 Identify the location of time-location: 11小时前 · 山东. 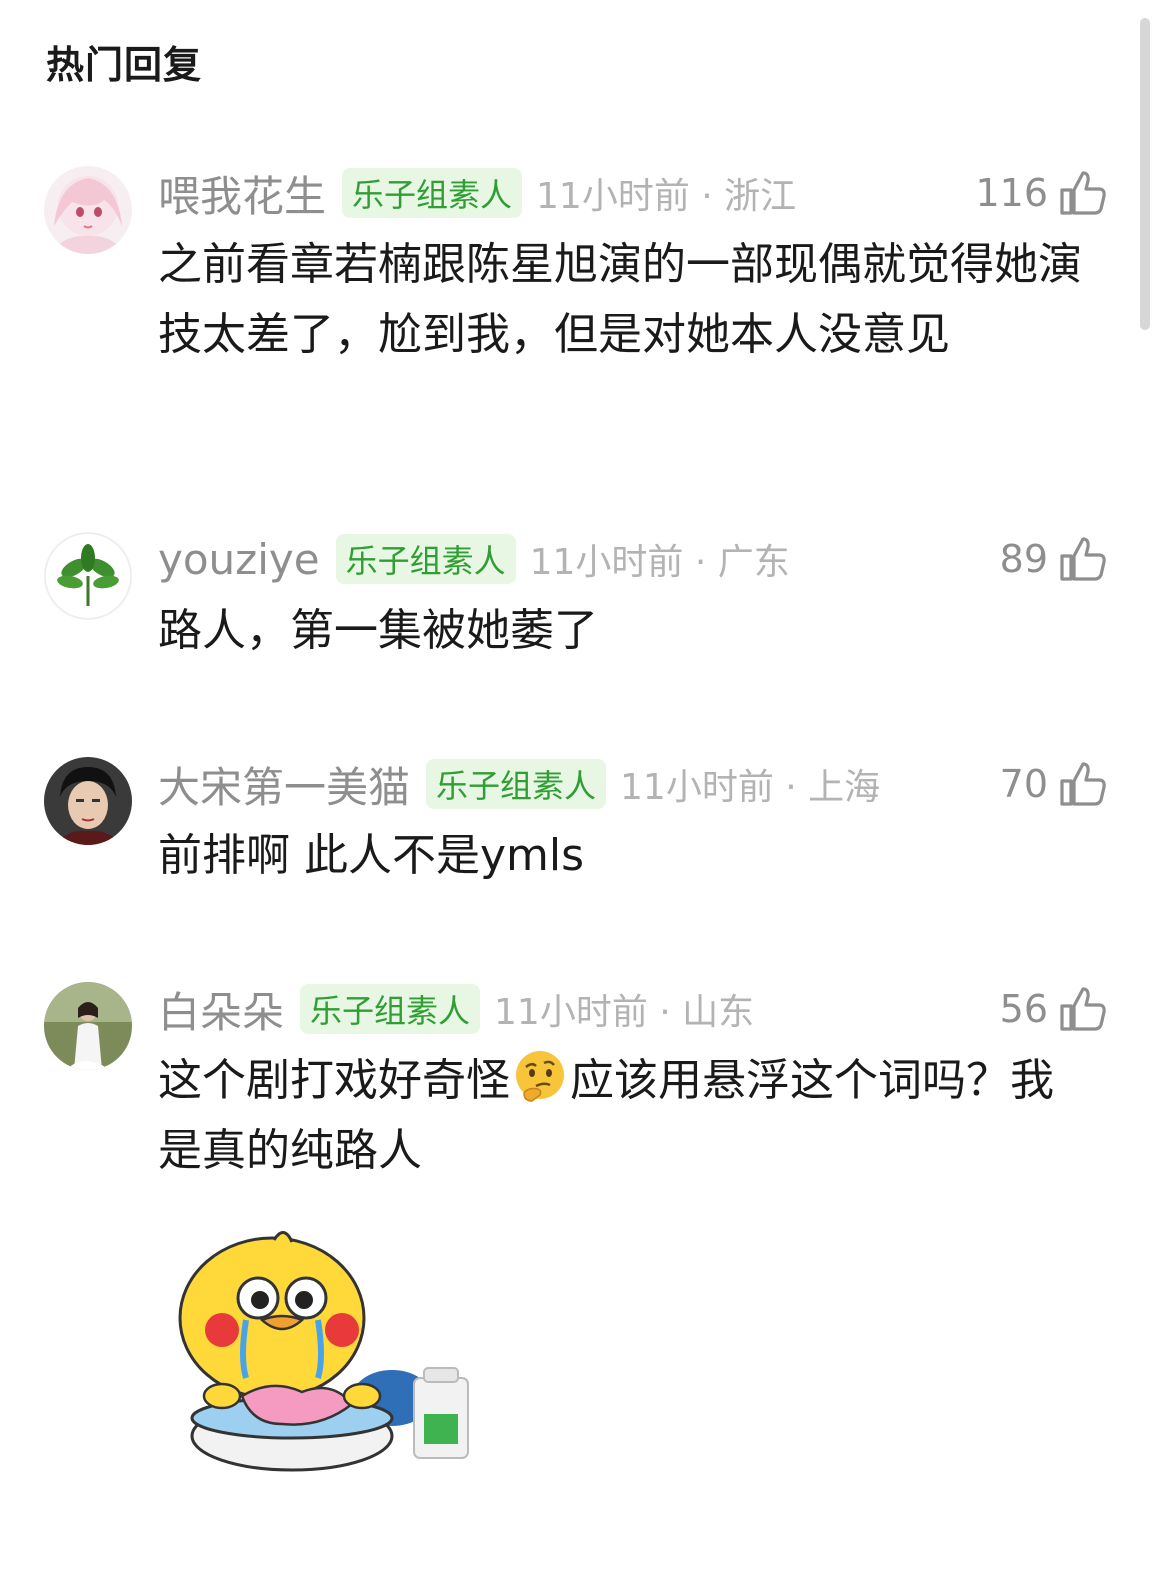
(624, 1012).